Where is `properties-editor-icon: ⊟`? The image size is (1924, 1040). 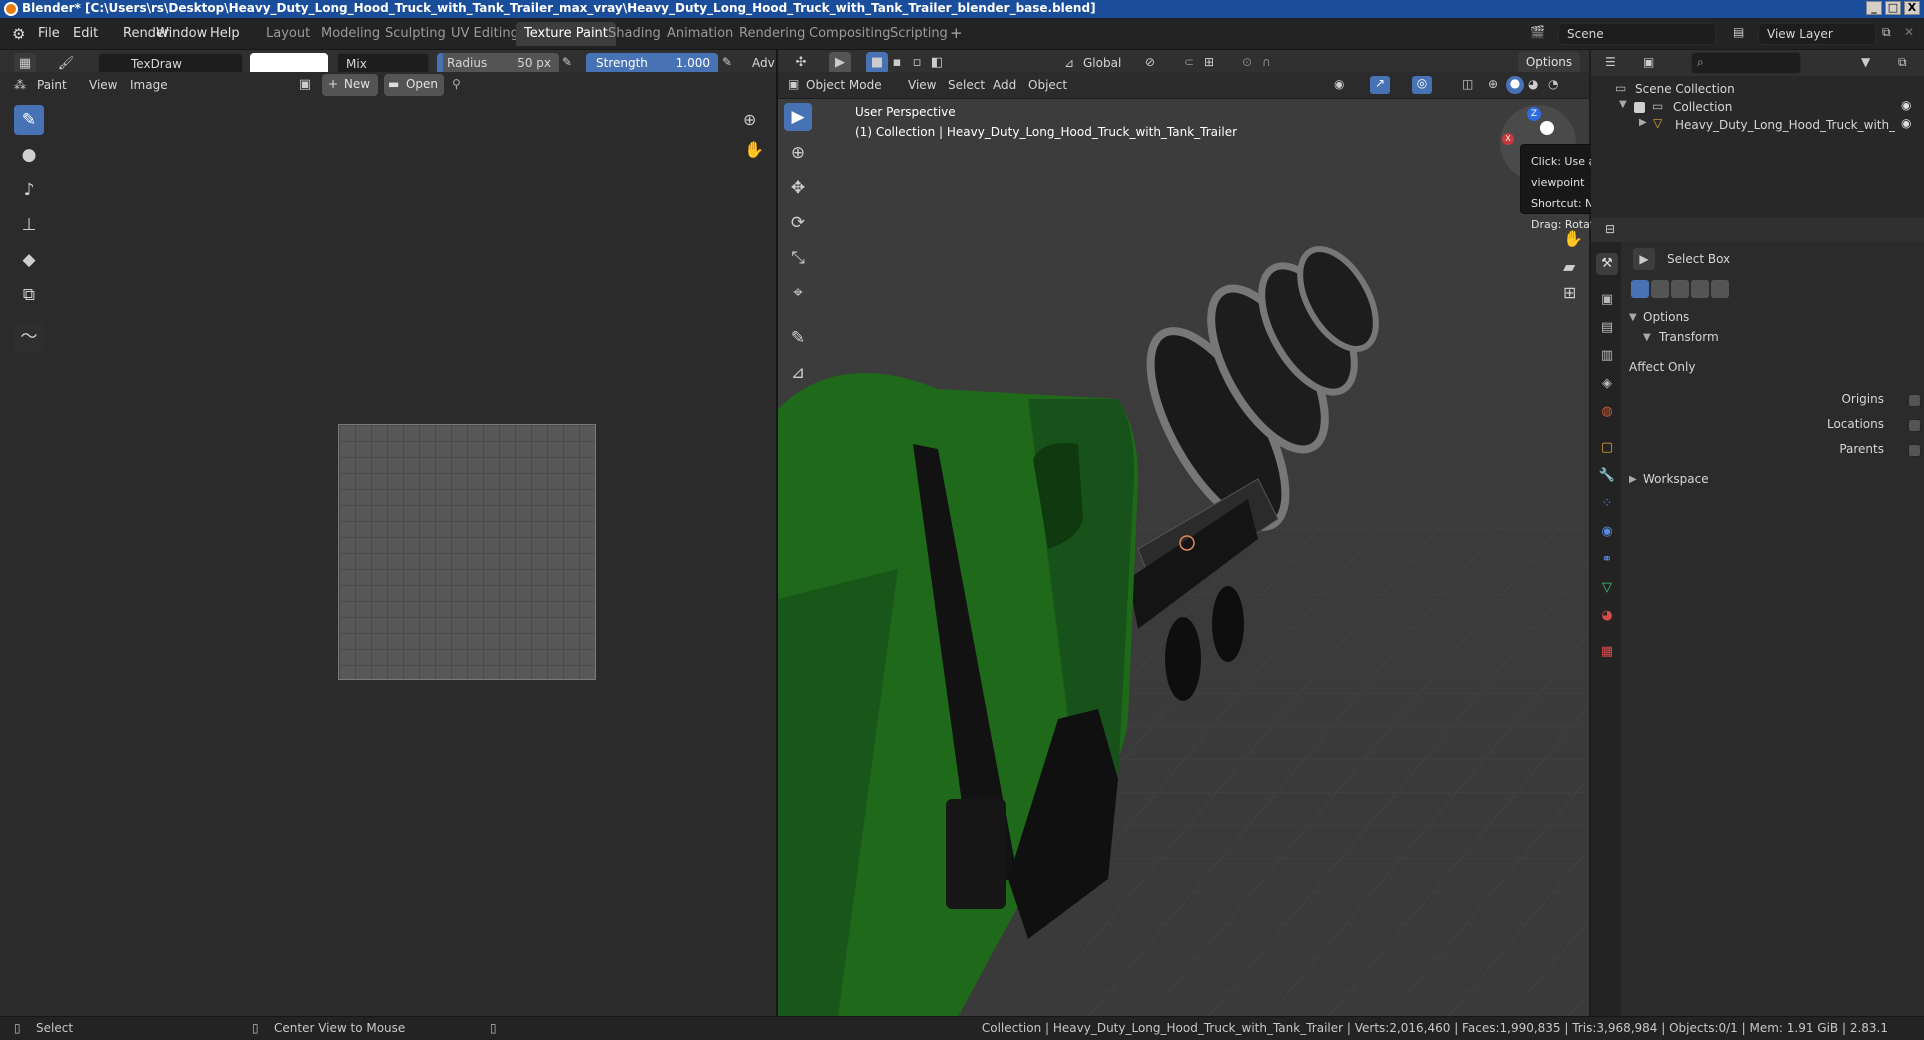
properties-editor-icon: ⊟ is located at coordinates (1610, 229).